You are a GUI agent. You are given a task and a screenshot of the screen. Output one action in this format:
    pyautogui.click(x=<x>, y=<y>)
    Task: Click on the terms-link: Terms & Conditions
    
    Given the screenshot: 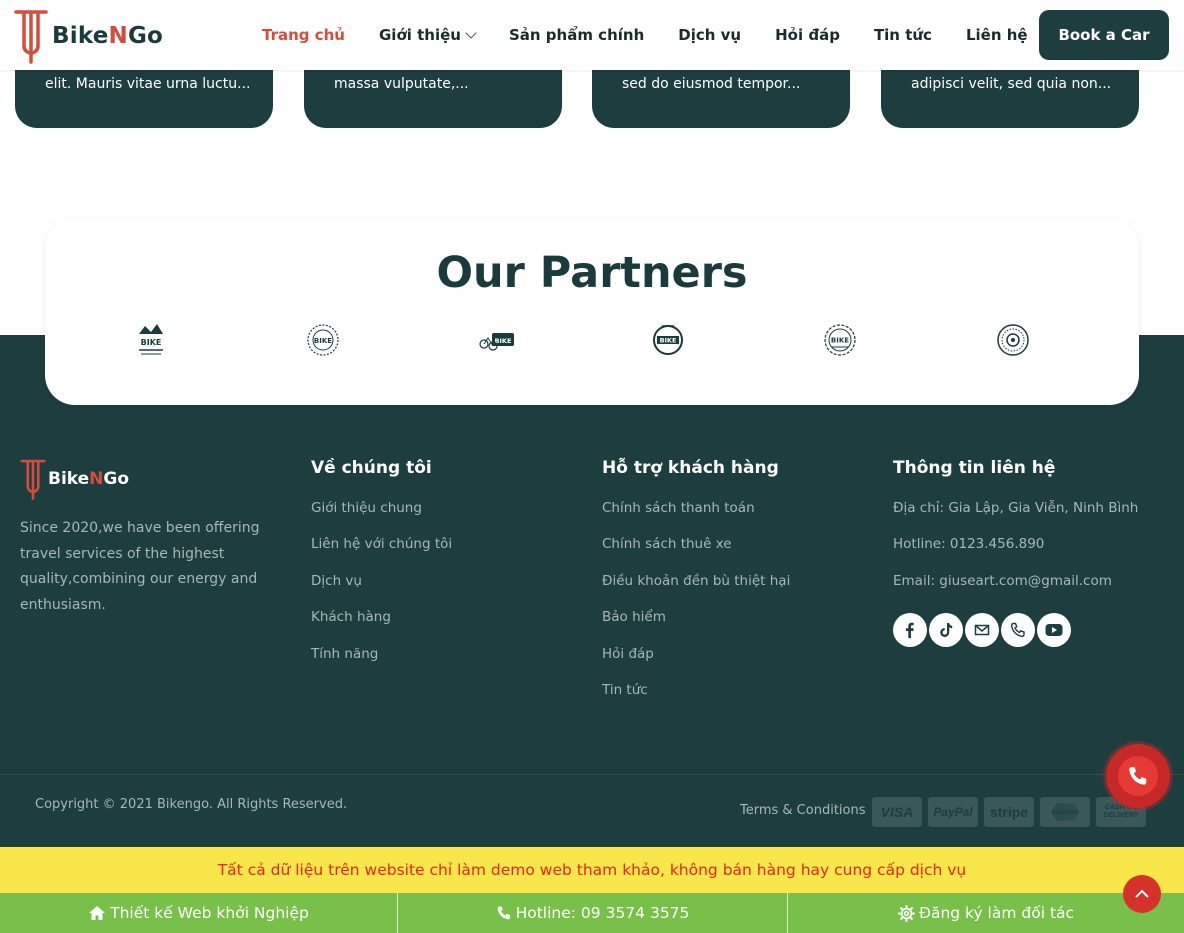 What is the action you would take?
    pyautogui.click(x=803, y=810)
    